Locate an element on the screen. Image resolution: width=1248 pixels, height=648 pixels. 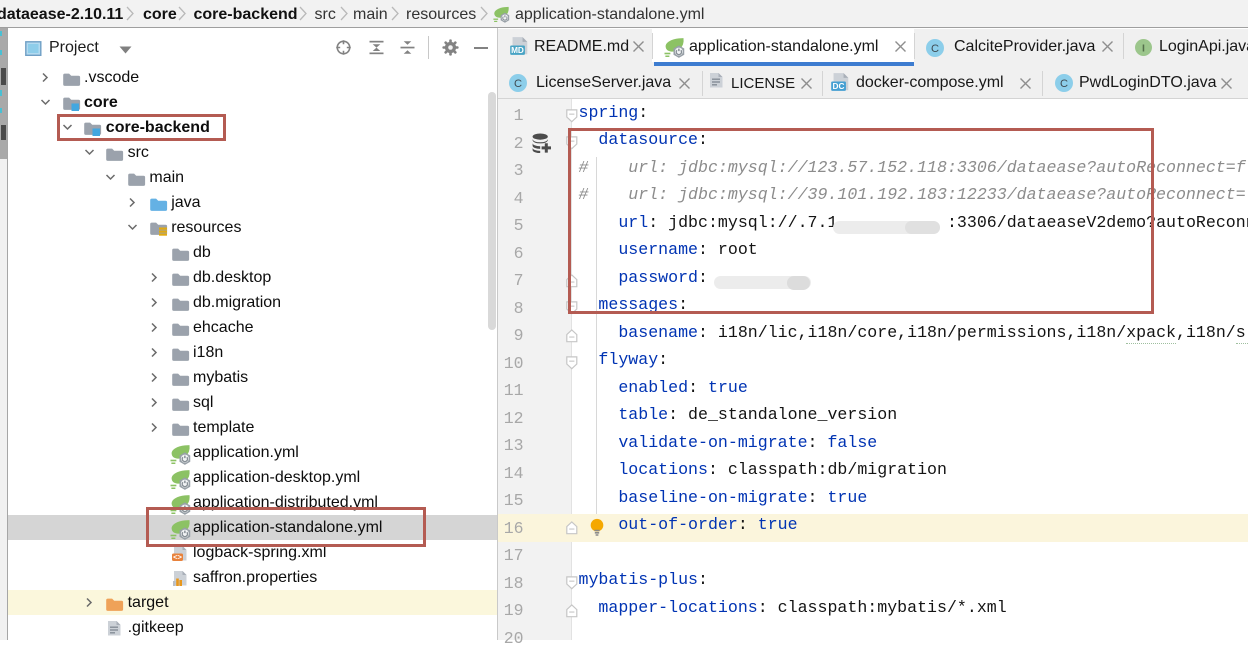
svg-text: MD is located at coordinates (517, 49).